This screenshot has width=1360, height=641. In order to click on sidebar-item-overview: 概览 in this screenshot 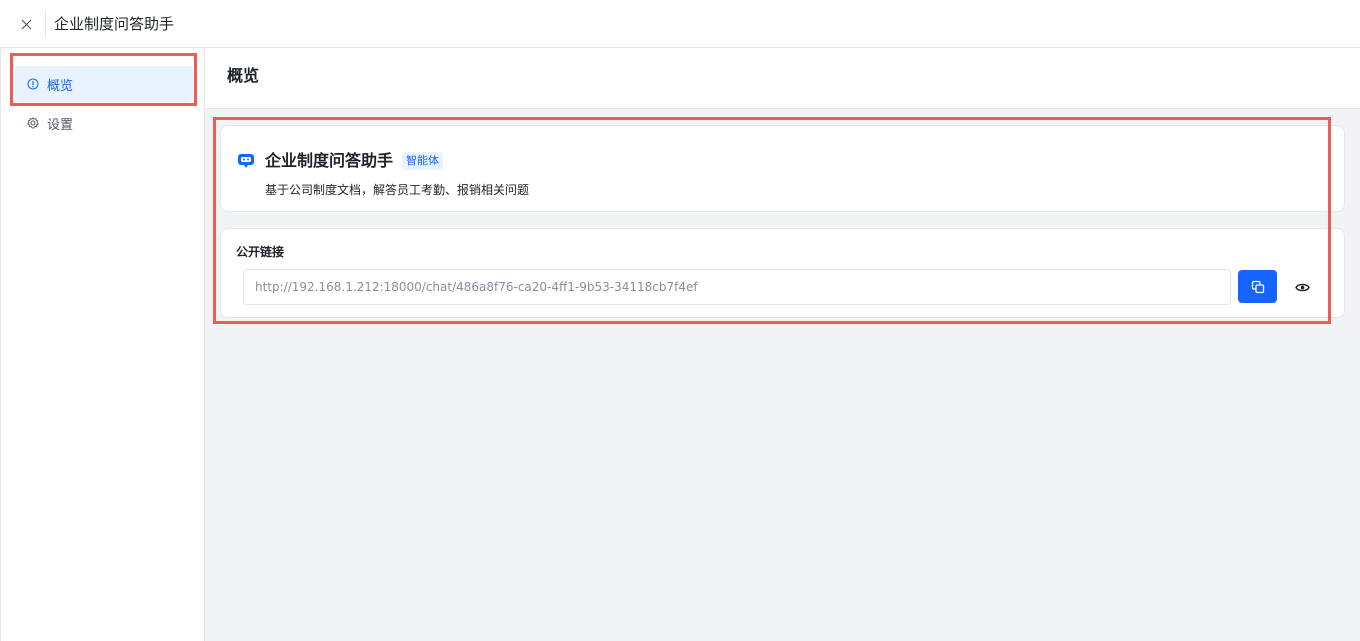, I will do `click(104, 84)`.